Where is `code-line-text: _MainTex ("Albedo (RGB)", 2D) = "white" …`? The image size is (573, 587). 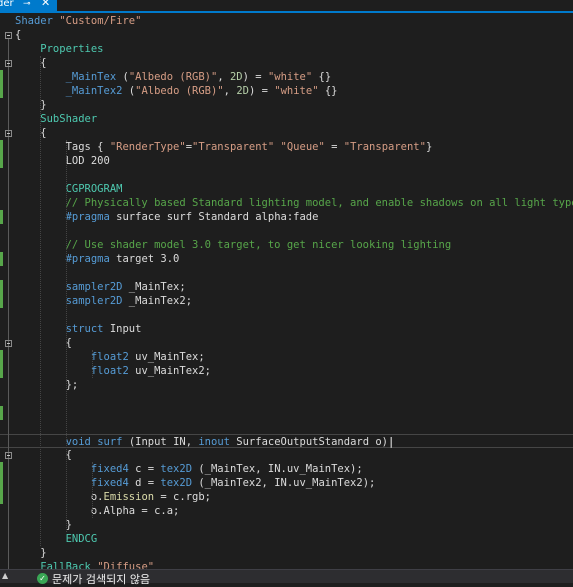 code-line-text: _MainTex ("Albedo (RGB)", 2D) = "white" … is located at coordinates (173, 77).